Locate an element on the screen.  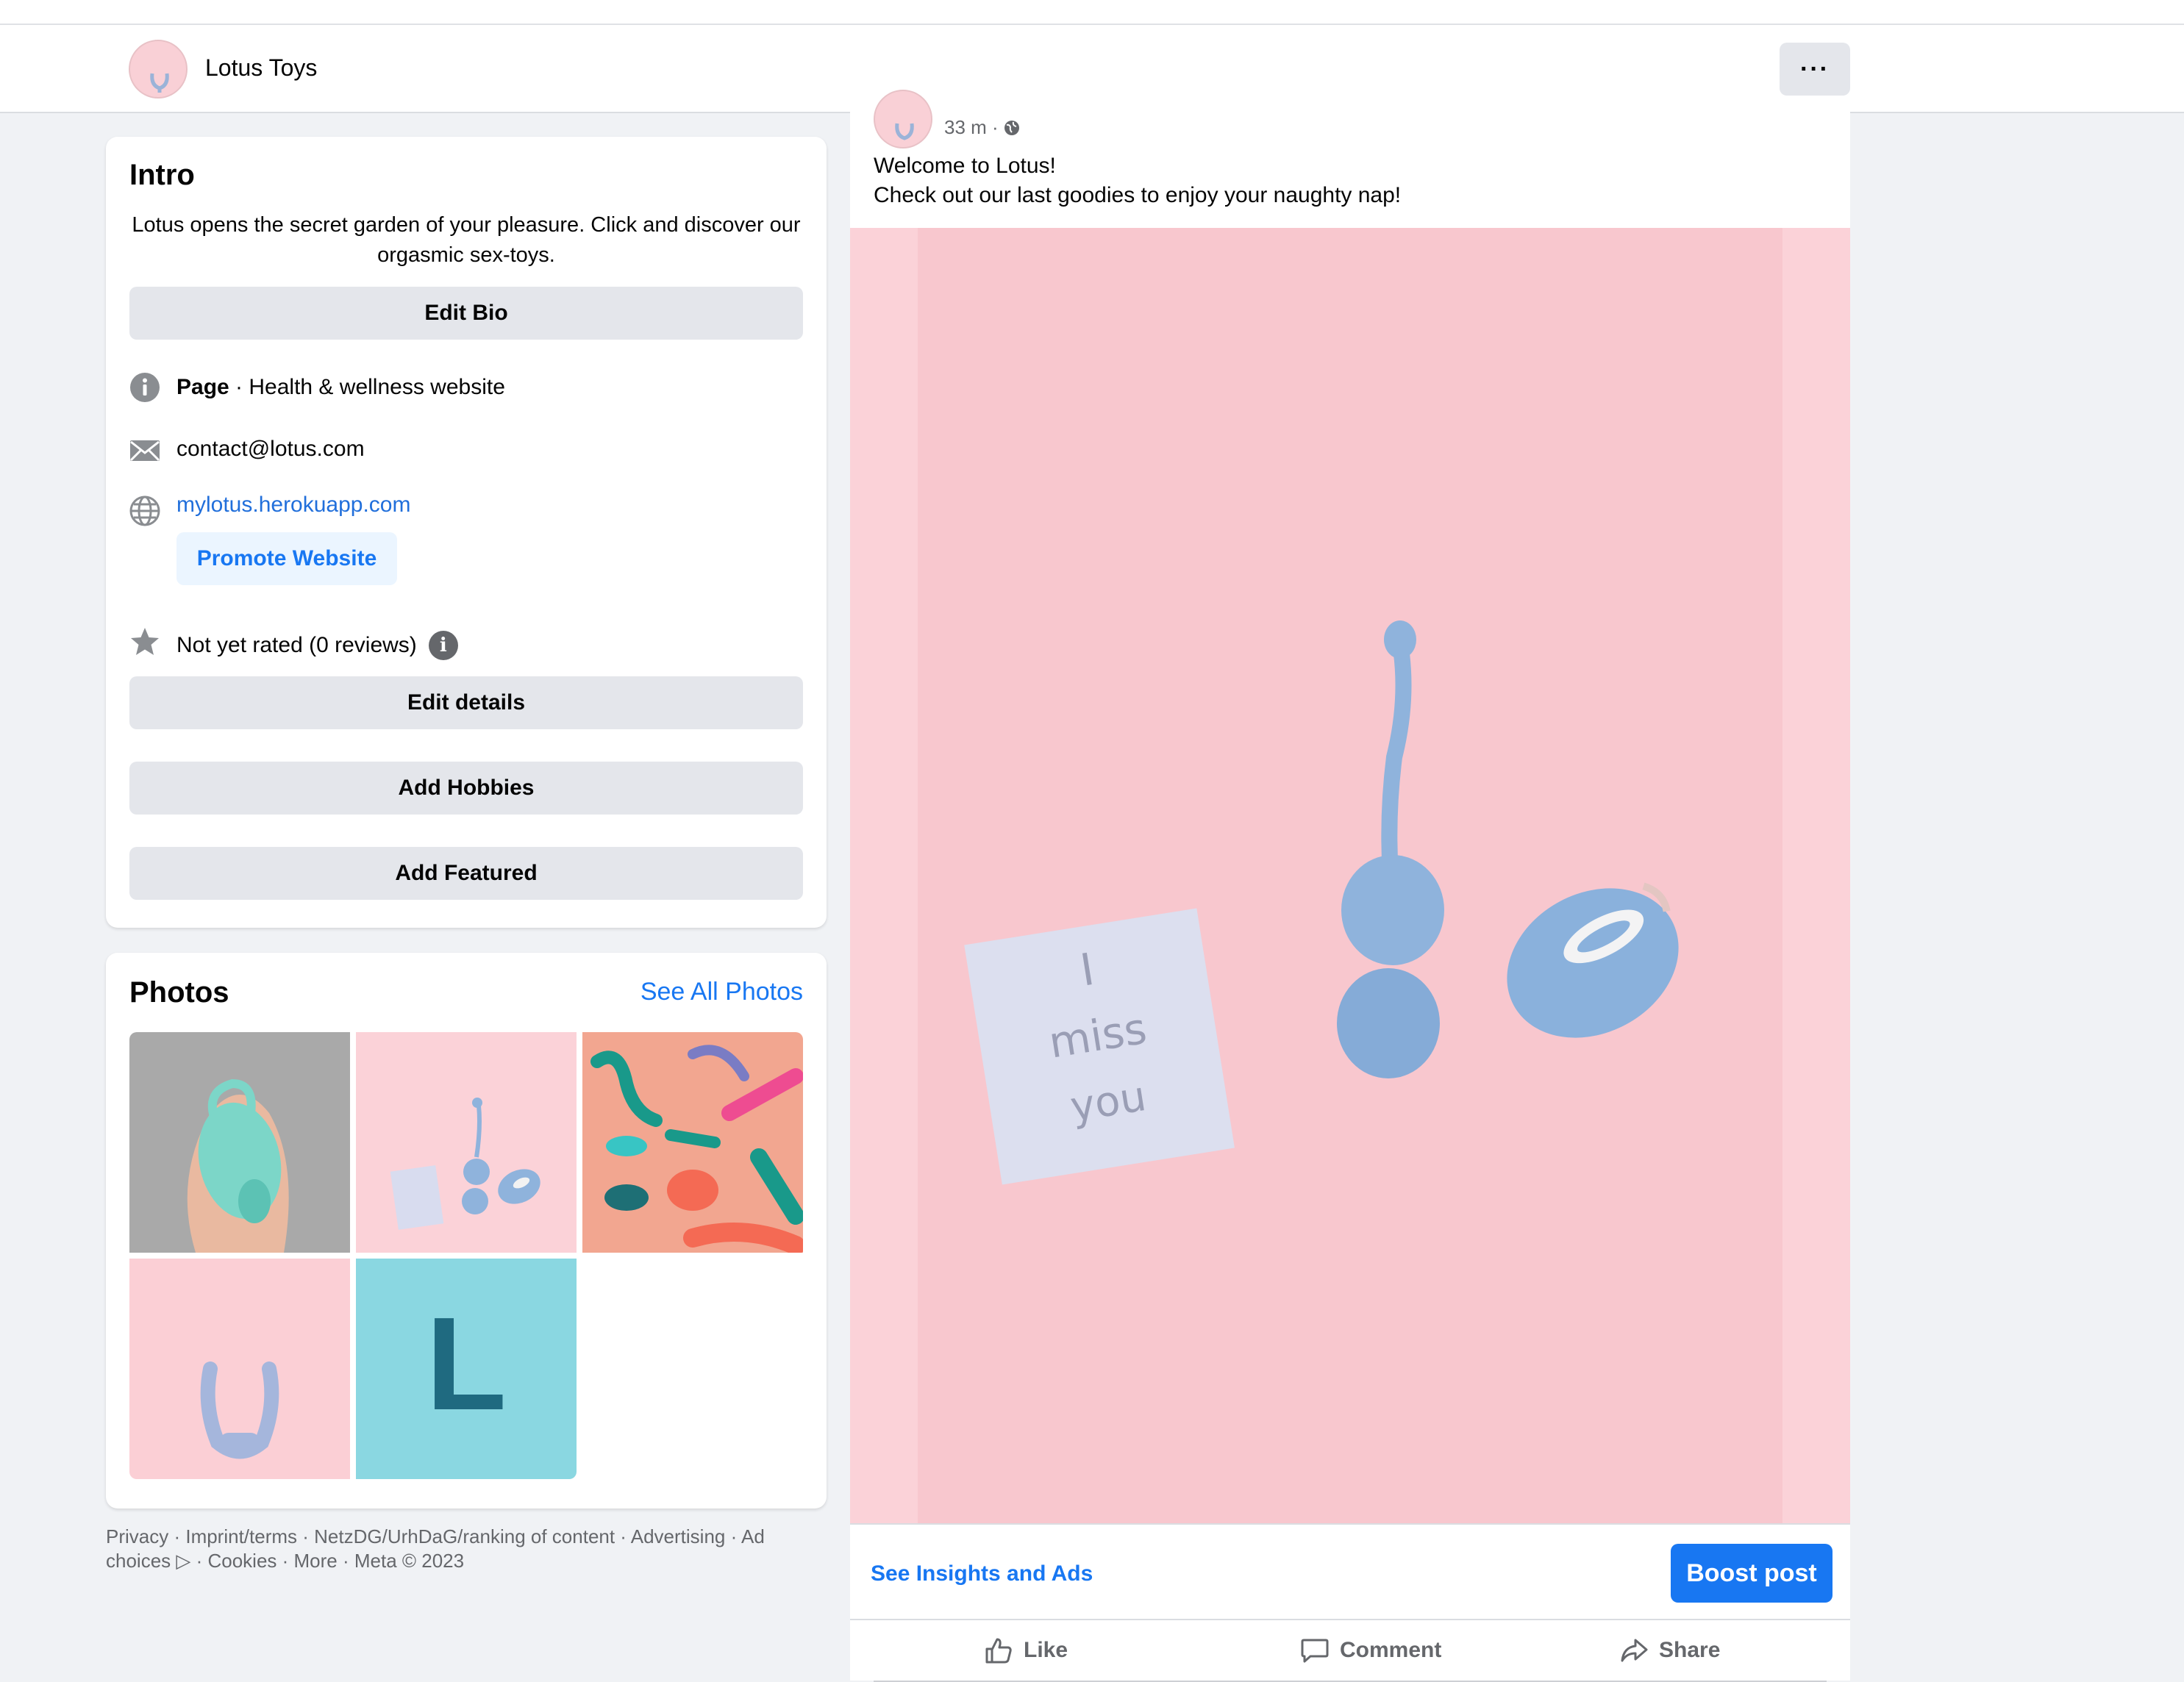
see-all-photos-link: See All Photos is located at coordinates (721, 992).